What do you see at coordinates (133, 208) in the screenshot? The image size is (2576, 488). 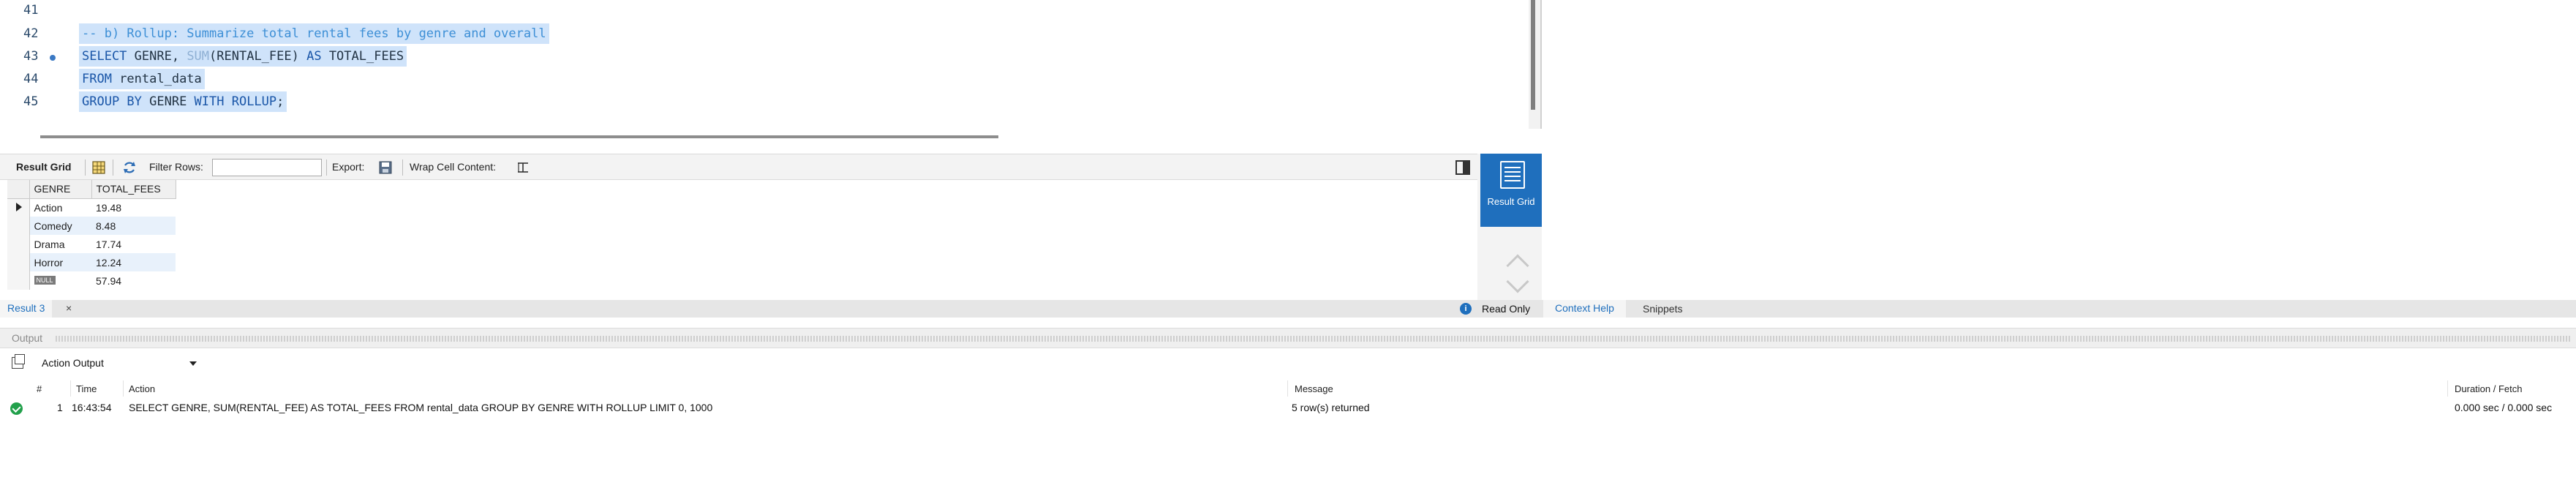 I see `cell-total-fees: 19.48` at bounding box center [133, 208].